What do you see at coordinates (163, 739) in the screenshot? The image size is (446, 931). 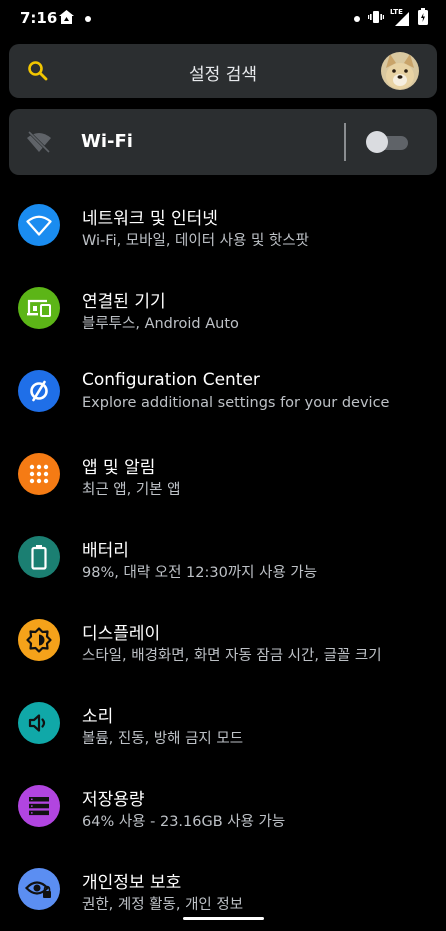 I see `settings-item-subtitle: 볼륨, 진동, 방해 금지 모드` at bounding box center [163, 739].